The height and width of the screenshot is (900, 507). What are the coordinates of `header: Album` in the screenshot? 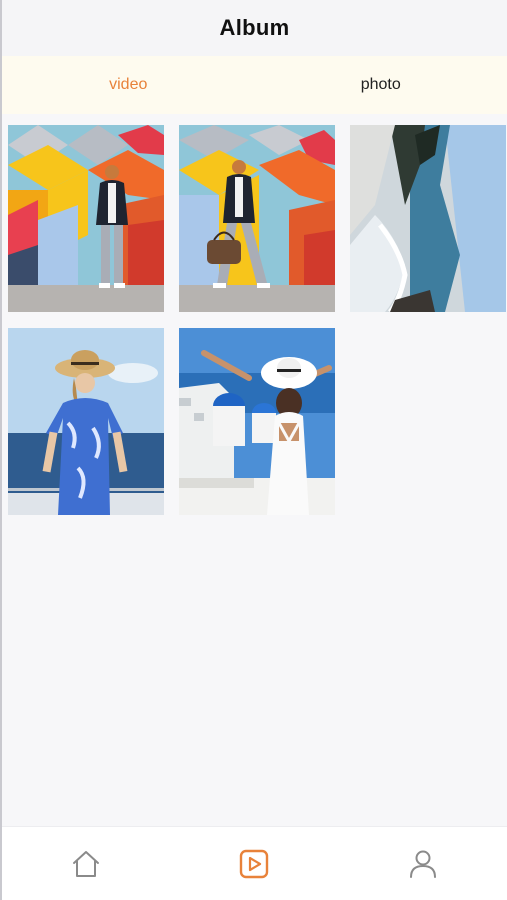 It's located at (254, 28).